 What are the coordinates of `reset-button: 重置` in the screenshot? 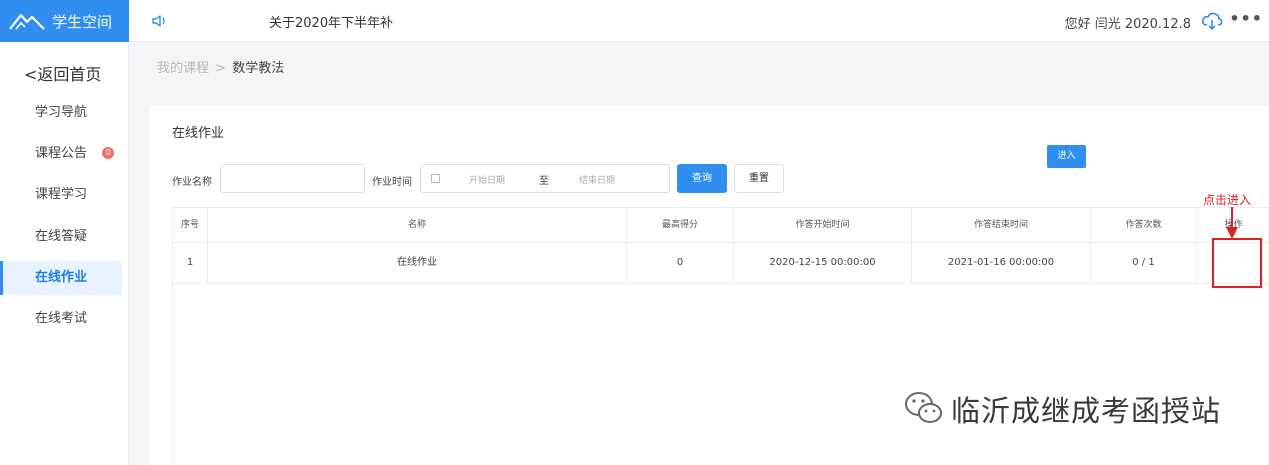 It's located at (759, 178).